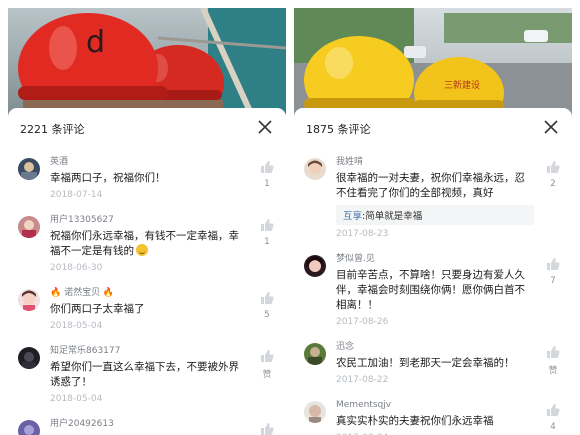  Describe the element at coordinates (144, 374) in the screenshot. I see `comment-text: 希望你们一直这么幸福下去，不要被外界诱惑了！` at that location.